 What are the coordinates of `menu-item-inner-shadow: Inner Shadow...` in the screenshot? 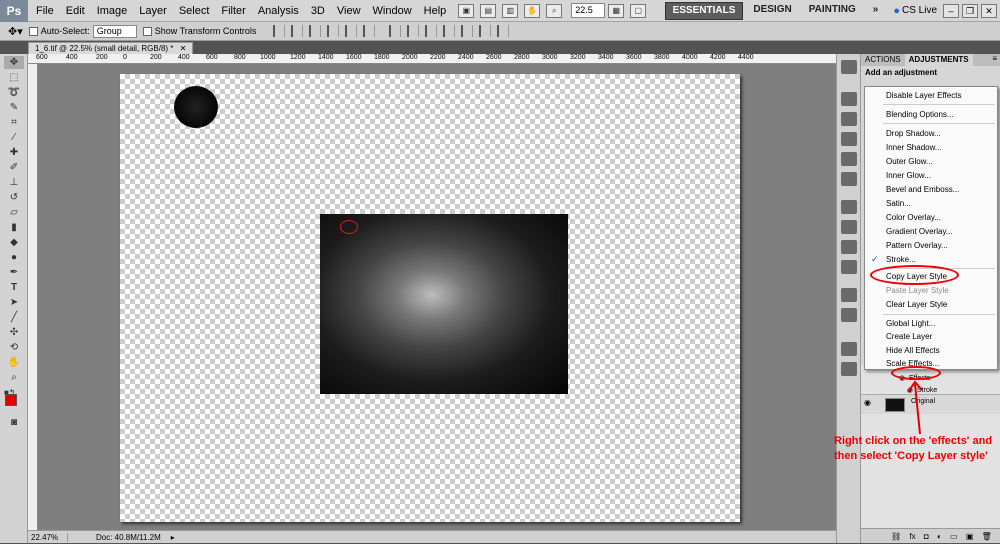 It's located at (931, 147).